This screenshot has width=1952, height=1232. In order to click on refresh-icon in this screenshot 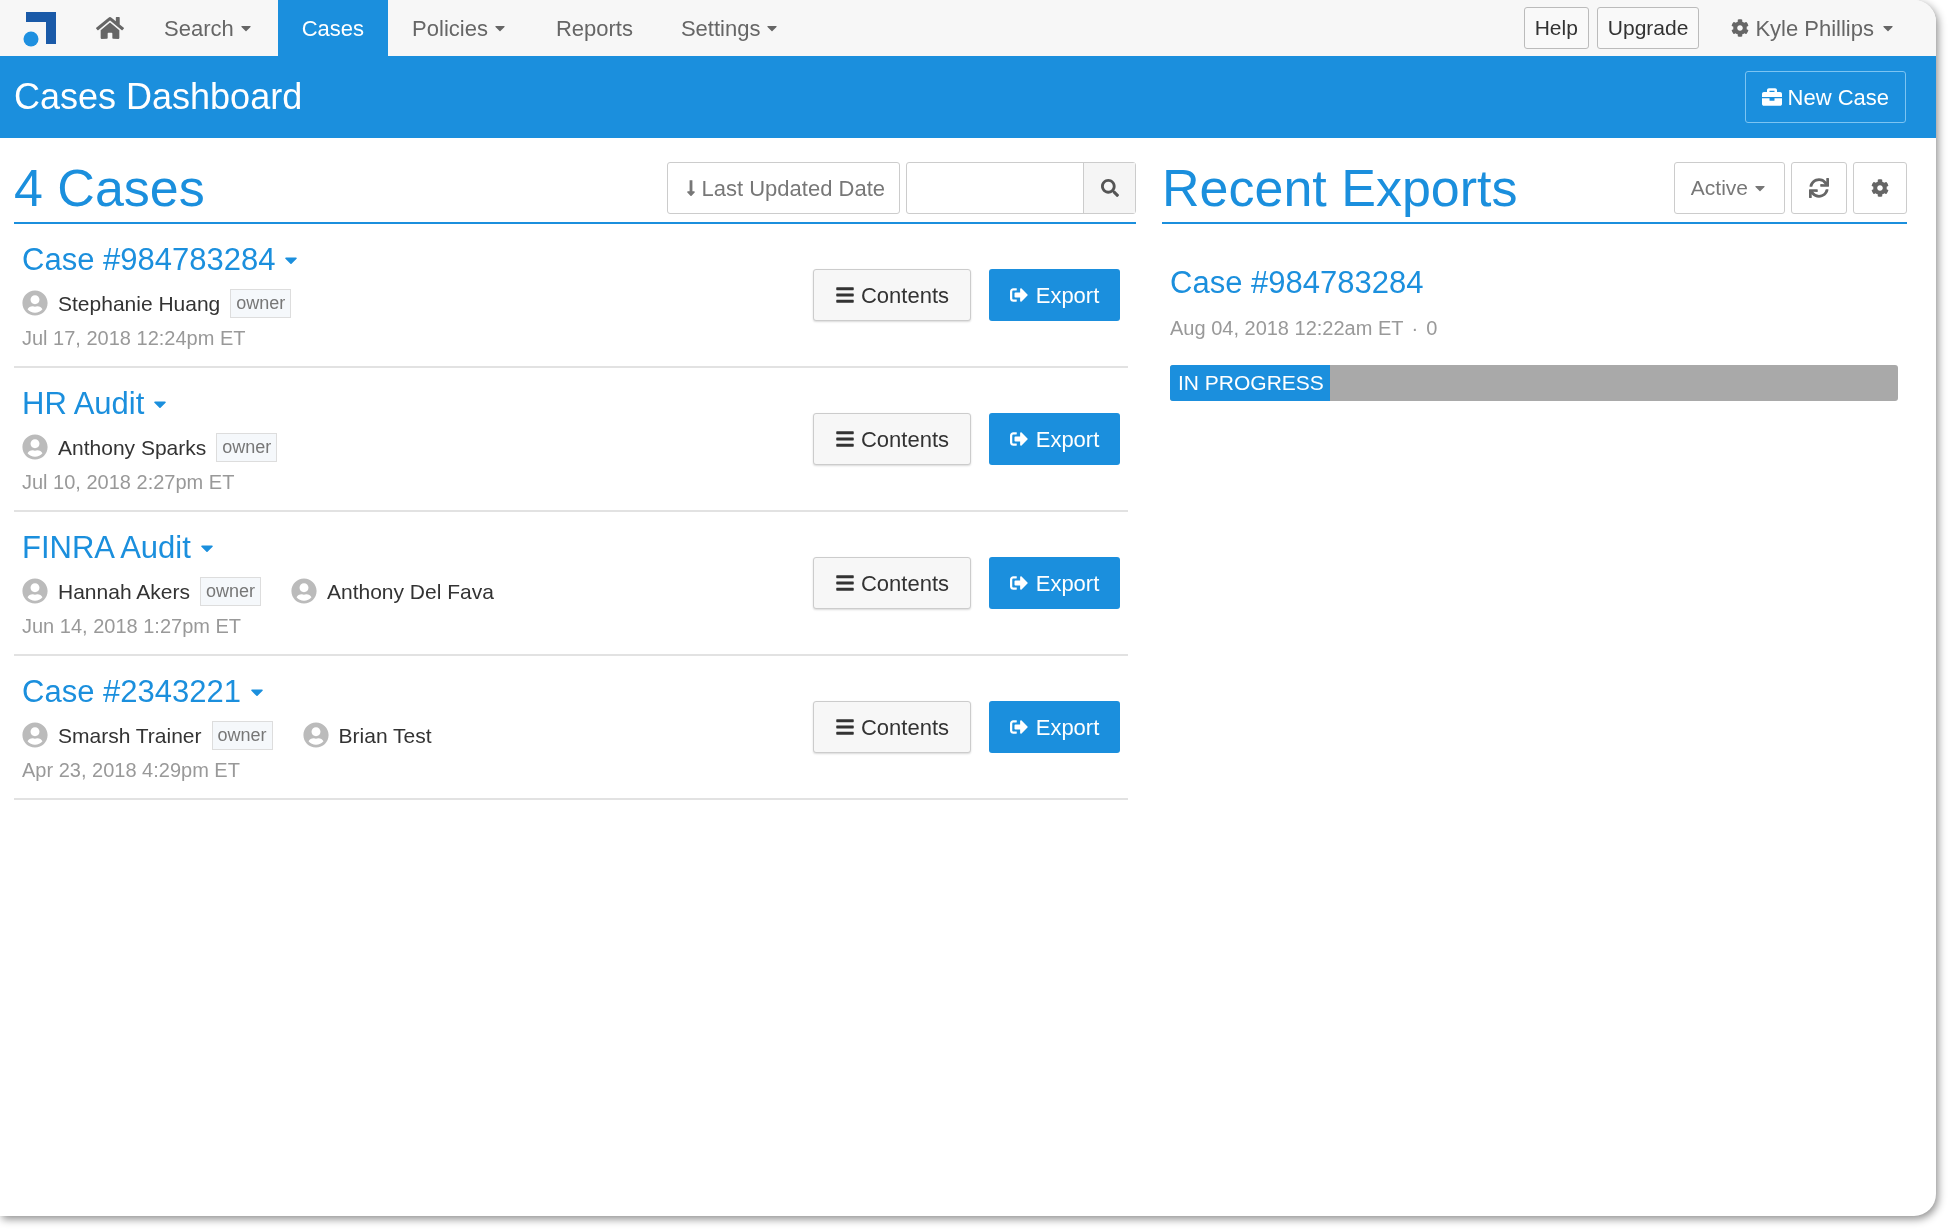, I will do `click(1819, 188)`.